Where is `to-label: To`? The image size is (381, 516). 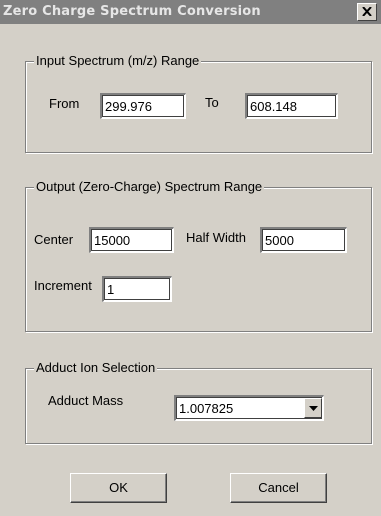
to-label: To is located at coordinates (212, 102).